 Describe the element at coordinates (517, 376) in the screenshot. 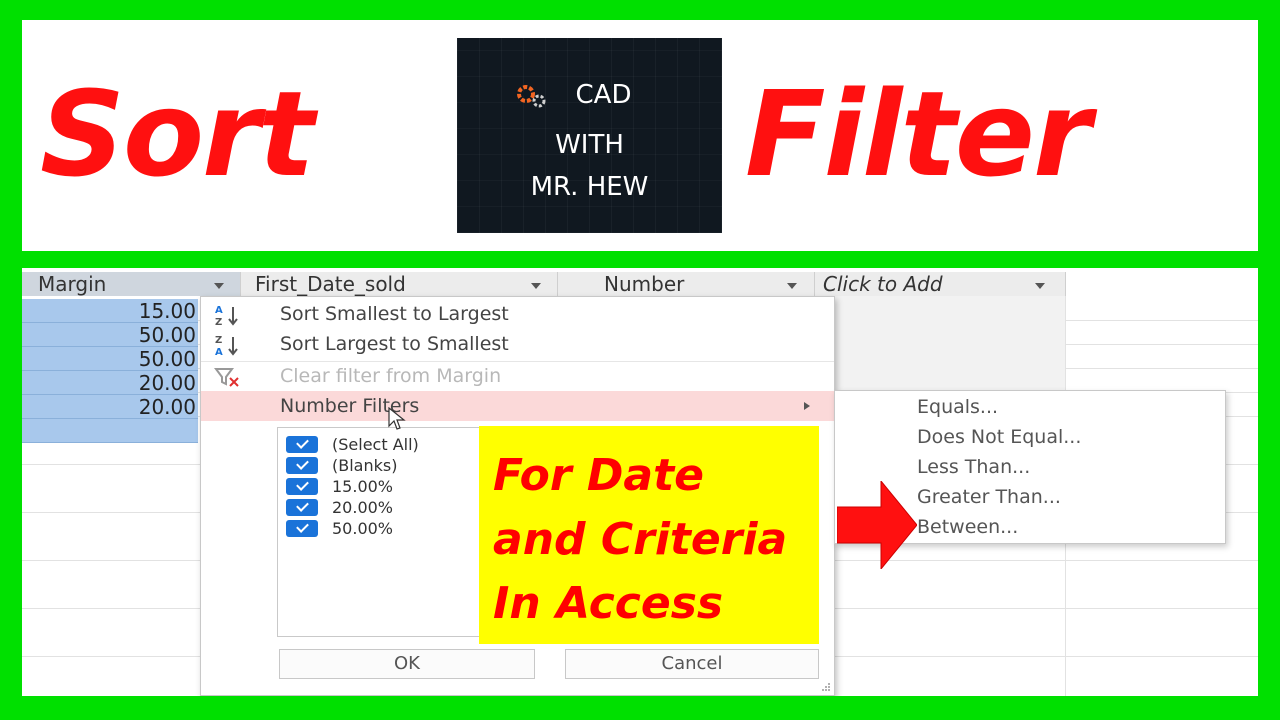

I see `menu-item-clear-filter: Clear filter from Margin` at that location.